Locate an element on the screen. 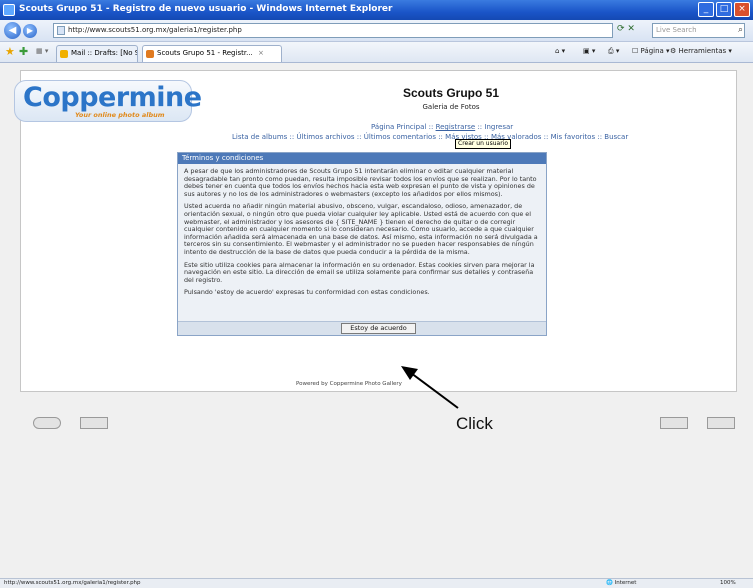 This screenshot has width=753, height=588. add-favorites-icon: ✚ is located at coordinates (23, 51).